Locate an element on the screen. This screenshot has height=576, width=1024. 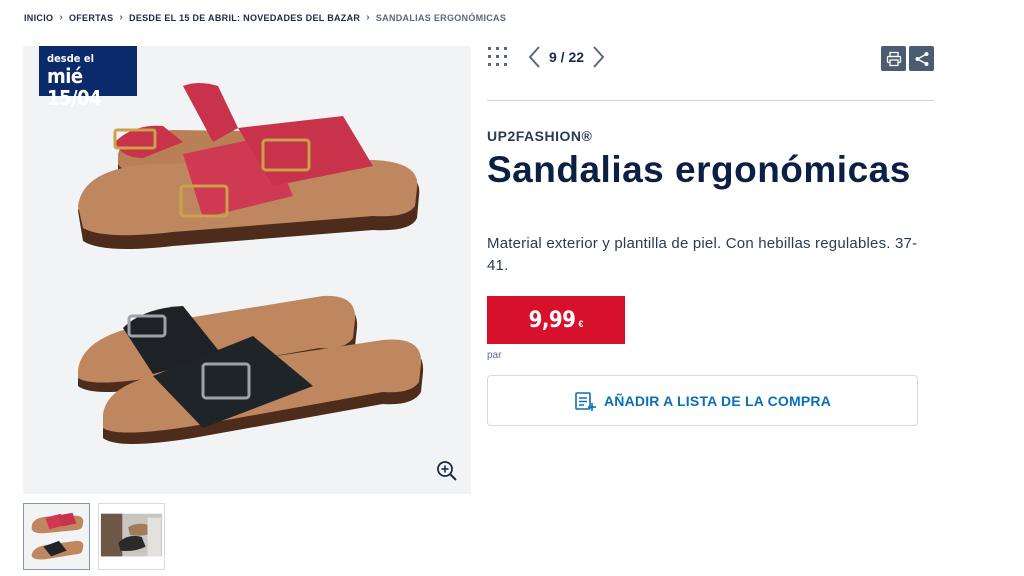
grid-icon is located at coordinates (498, 57).